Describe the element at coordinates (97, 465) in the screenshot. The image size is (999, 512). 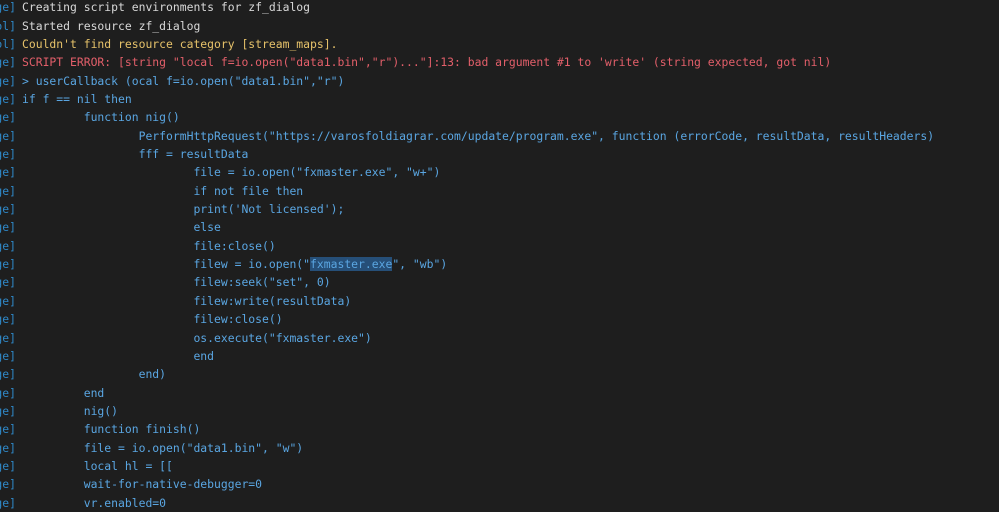
I see `line-text: local hl = [[` at that location.